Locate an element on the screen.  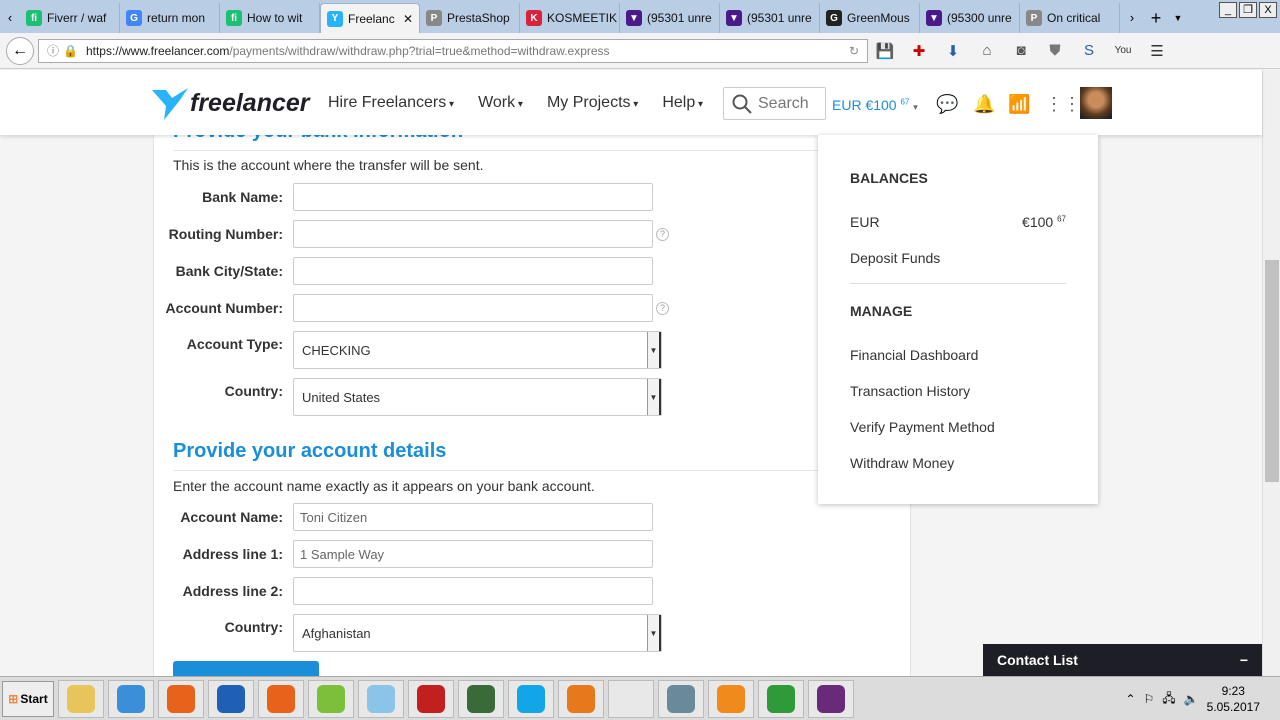
menu-help: Help is located at coordinates (682, 103).